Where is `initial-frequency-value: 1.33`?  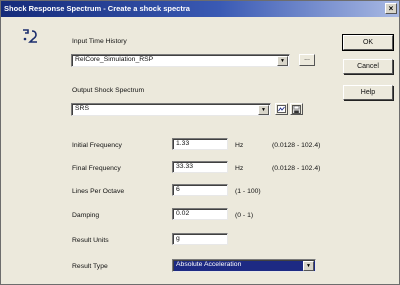 initial-frequency-value: 1.33 is located at coordinates (183, 143).